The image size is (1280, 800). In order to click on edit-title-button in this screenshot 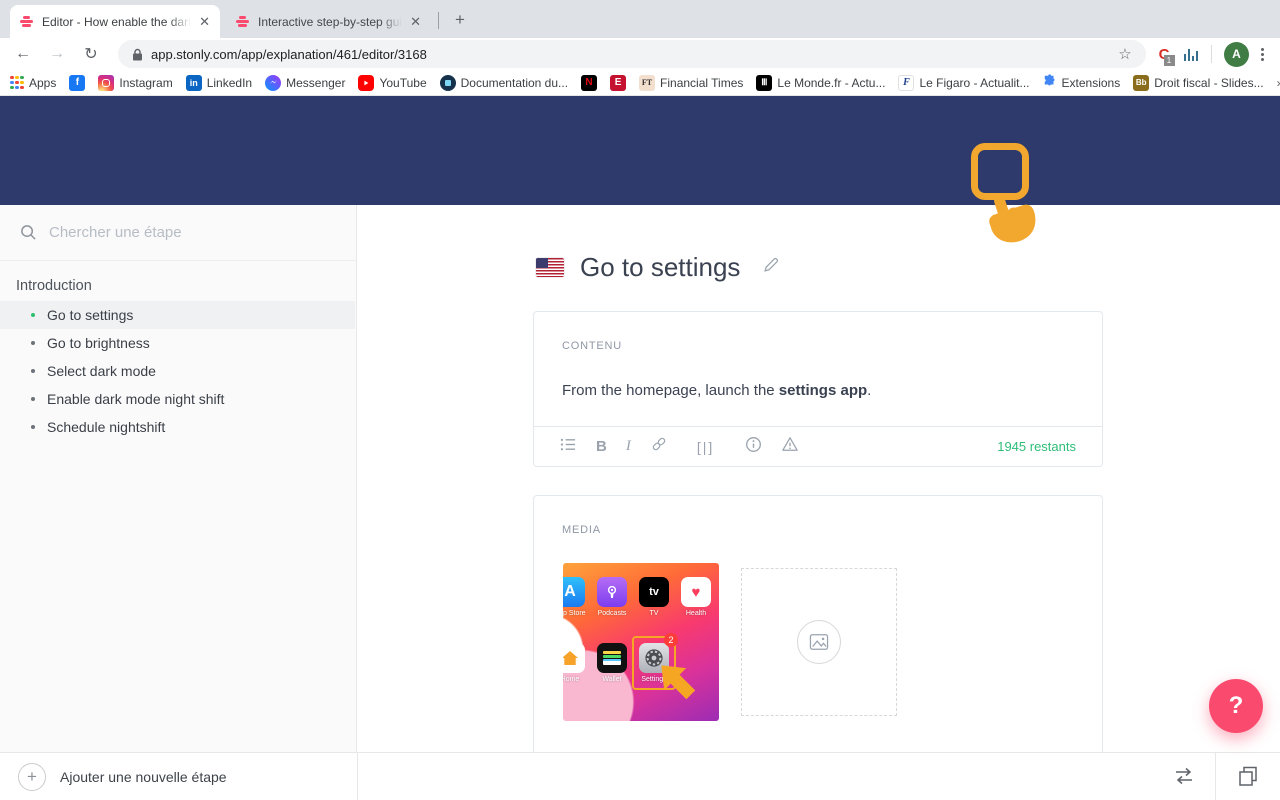, I will do `click(771, 267)`.